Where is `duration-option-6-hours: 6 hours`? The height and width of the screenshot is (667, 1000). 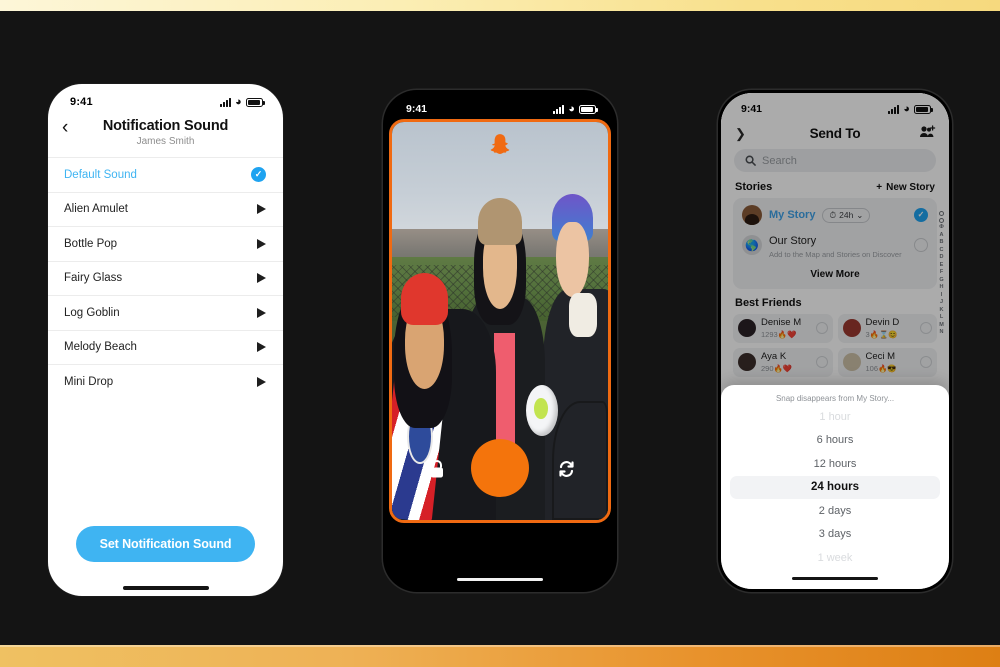
duration-option-6-hours: 6 hours is located at coordinates (835, 441).